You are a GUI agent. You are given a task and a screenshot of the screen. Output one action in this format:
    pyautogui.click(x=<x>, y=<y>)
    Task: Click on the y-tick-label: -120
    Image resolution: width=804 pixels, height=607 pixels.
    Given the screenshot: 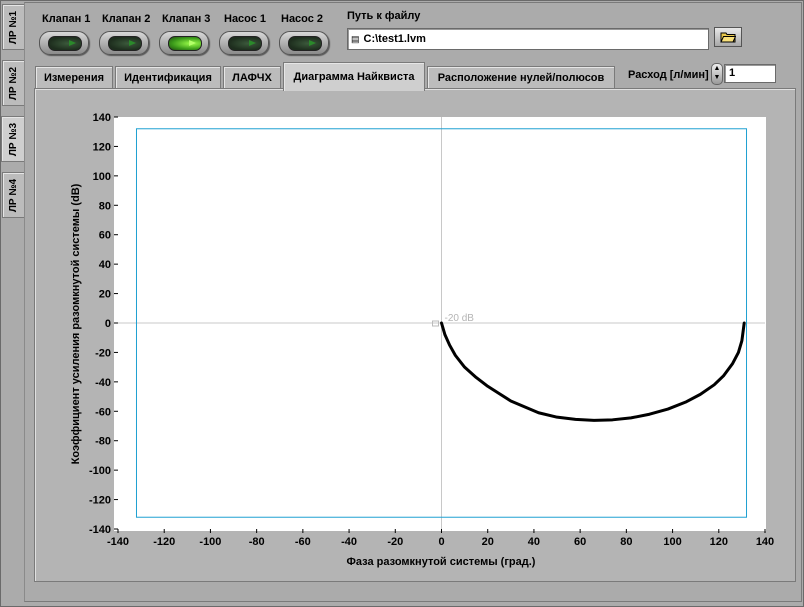 What is the action you would take?
    pyautogui.click(x=100, y=501)
    